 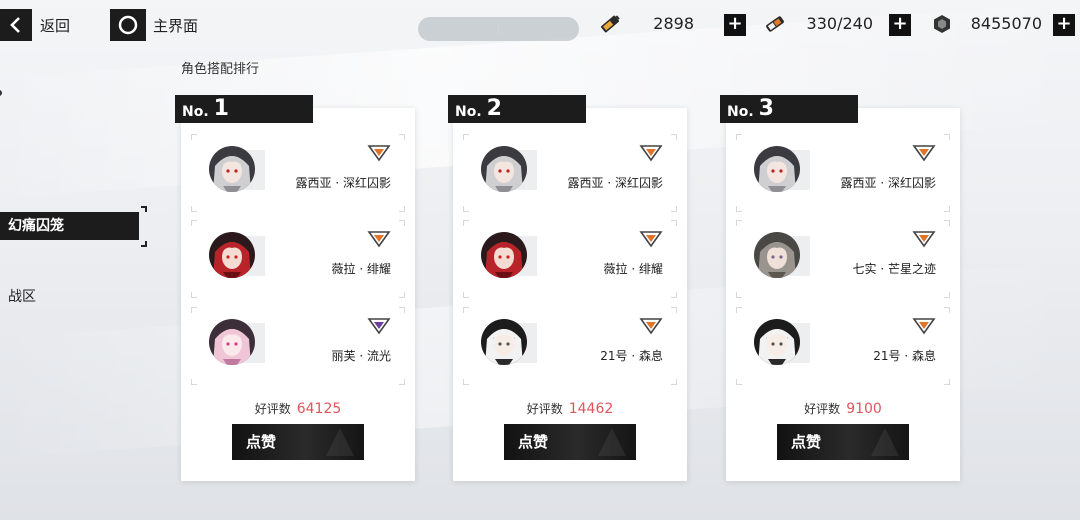 What do you see at coordinates (144, 244) in the screenshot?
I see `nav-bracket-bottom` at bounding box center [144, 244].